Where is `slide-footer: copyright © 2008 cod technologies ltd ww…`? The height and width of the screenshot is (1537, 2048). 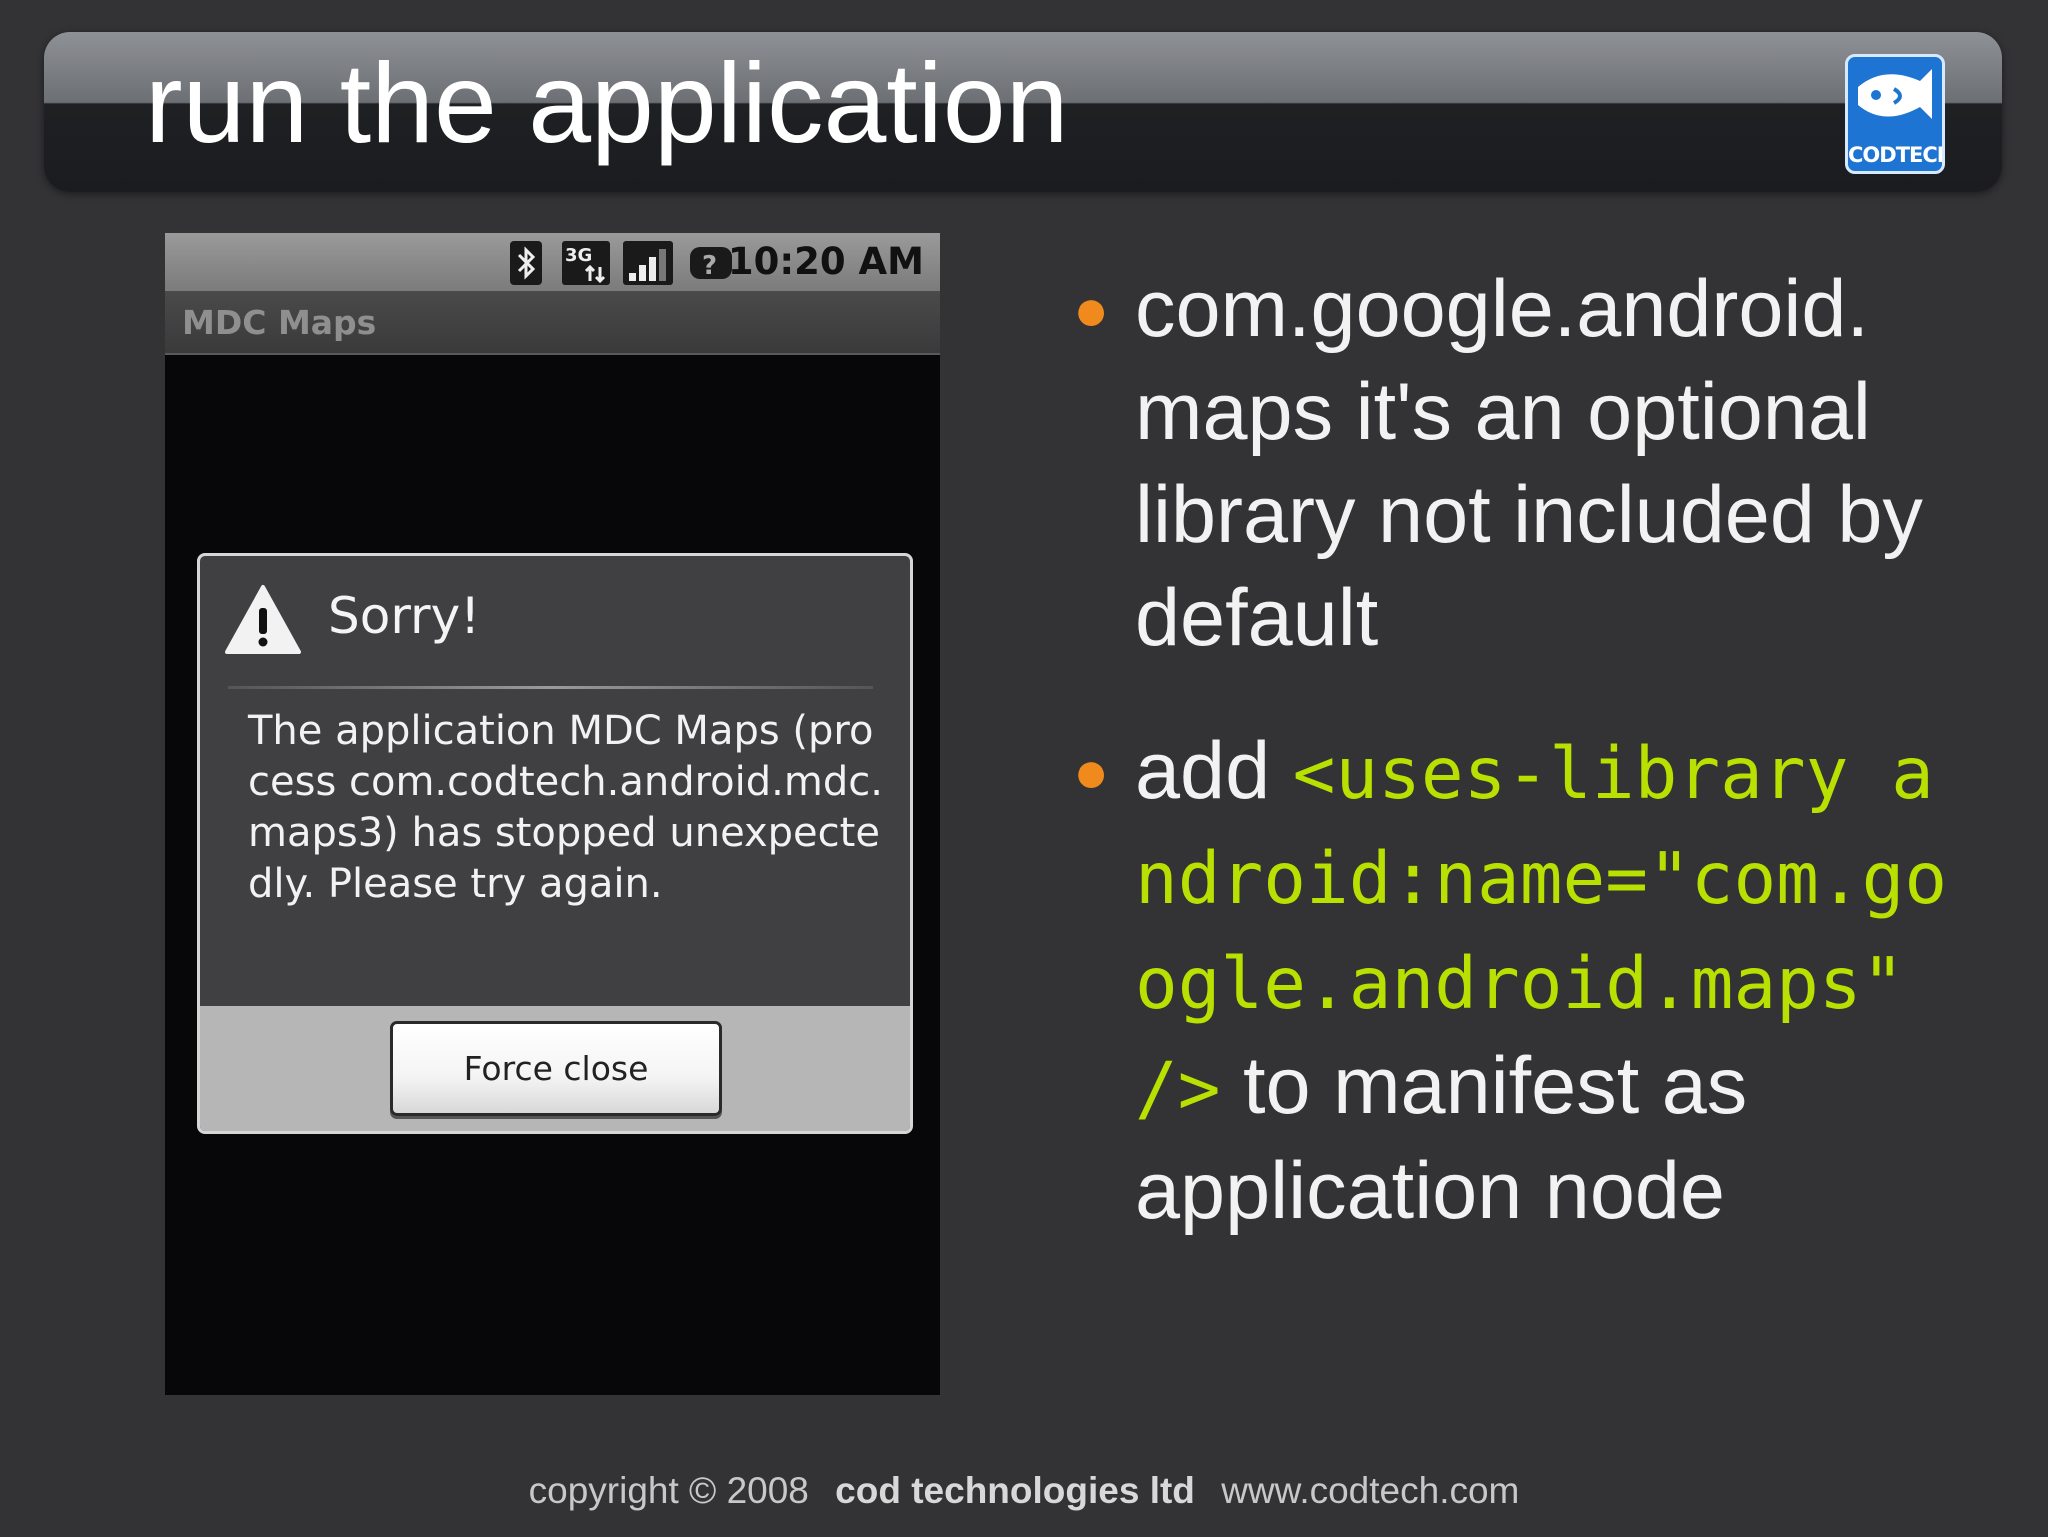 slide-footer: copyright © 2008 cod technologies ltd ww… is located at coordinates (1024, 1491).